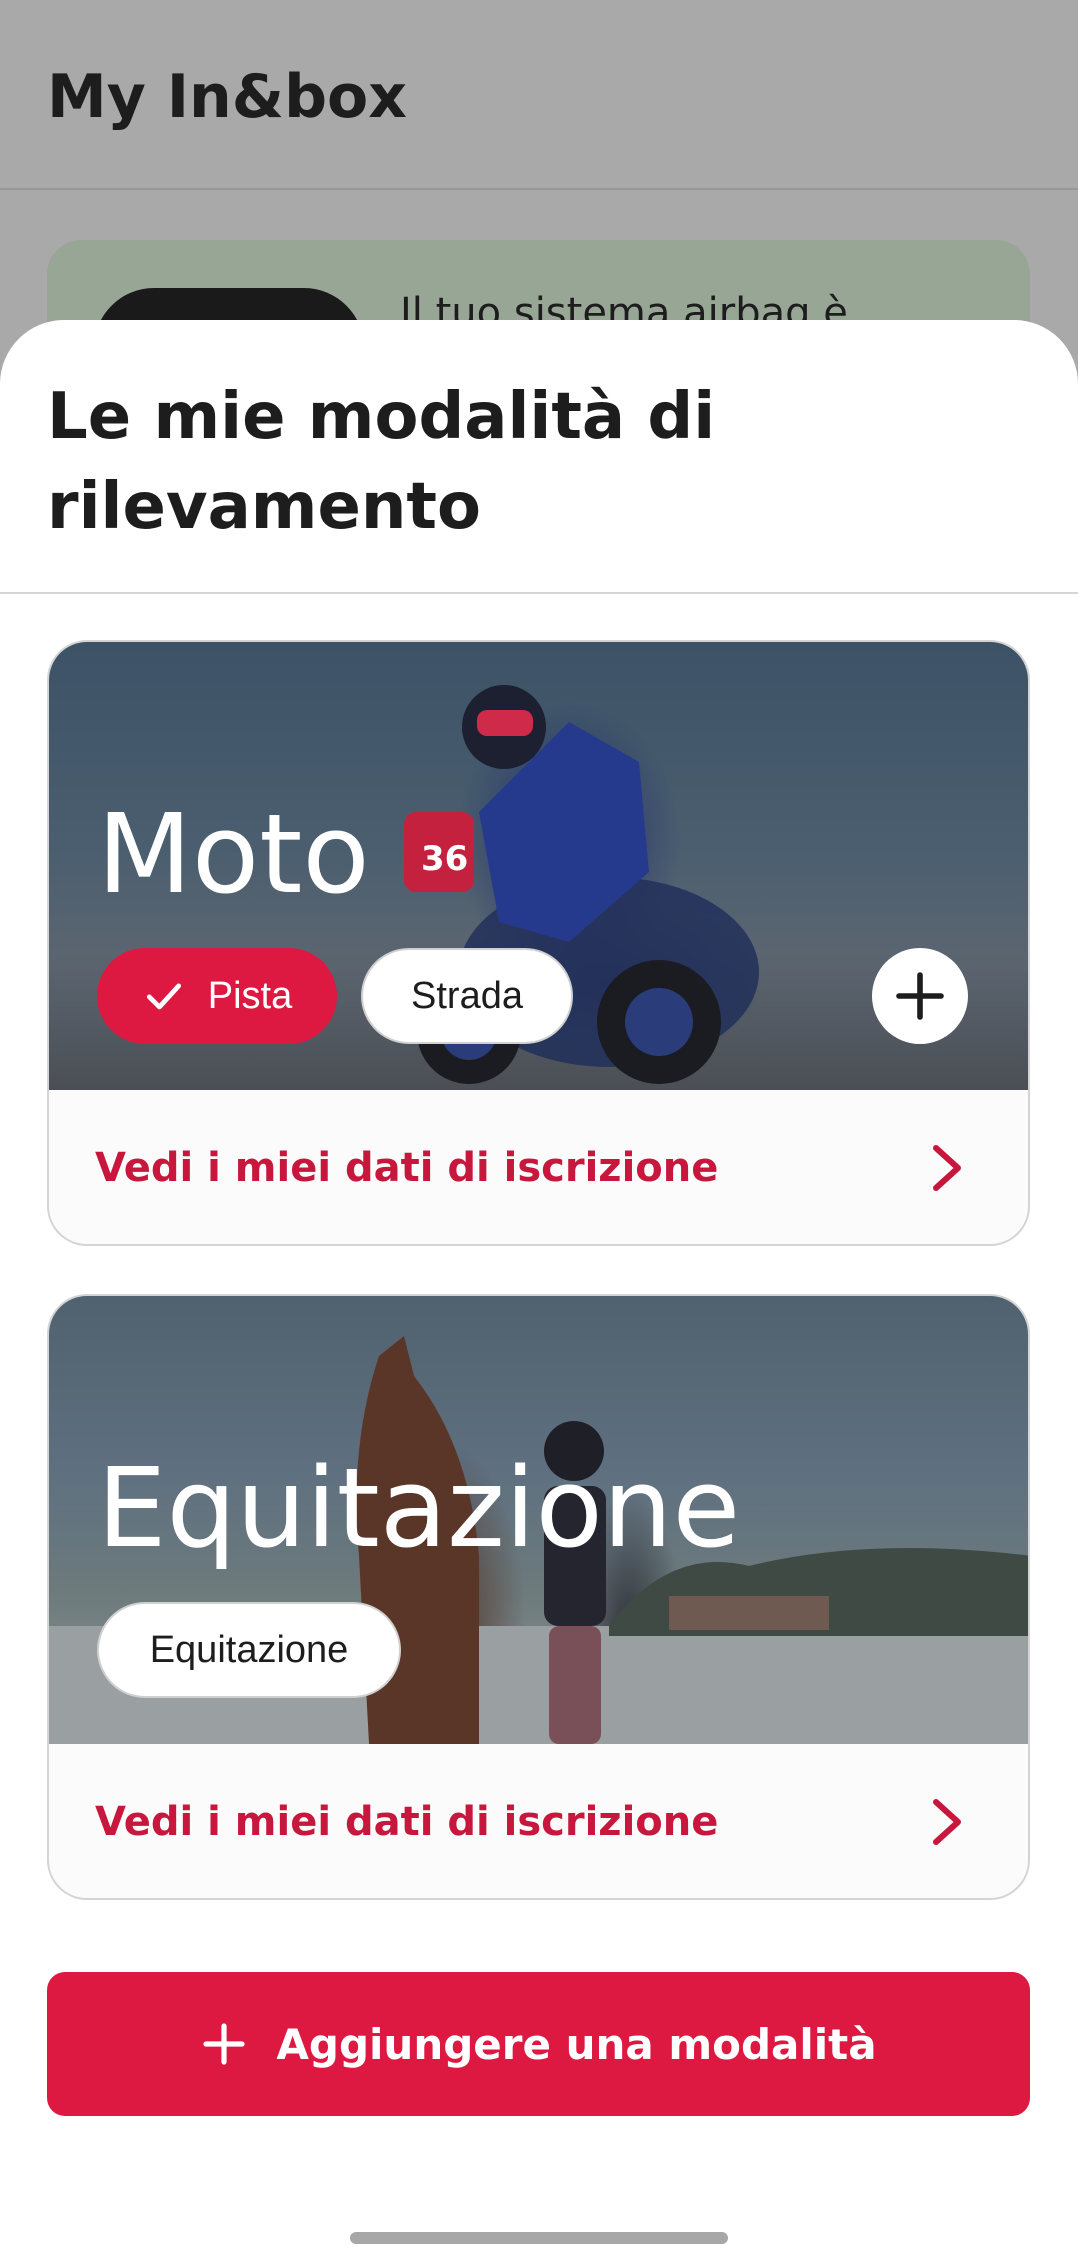 This screenshot has width=1078, height=2258. I want to click on chip-strada-label: Strada, so click(467, 995).